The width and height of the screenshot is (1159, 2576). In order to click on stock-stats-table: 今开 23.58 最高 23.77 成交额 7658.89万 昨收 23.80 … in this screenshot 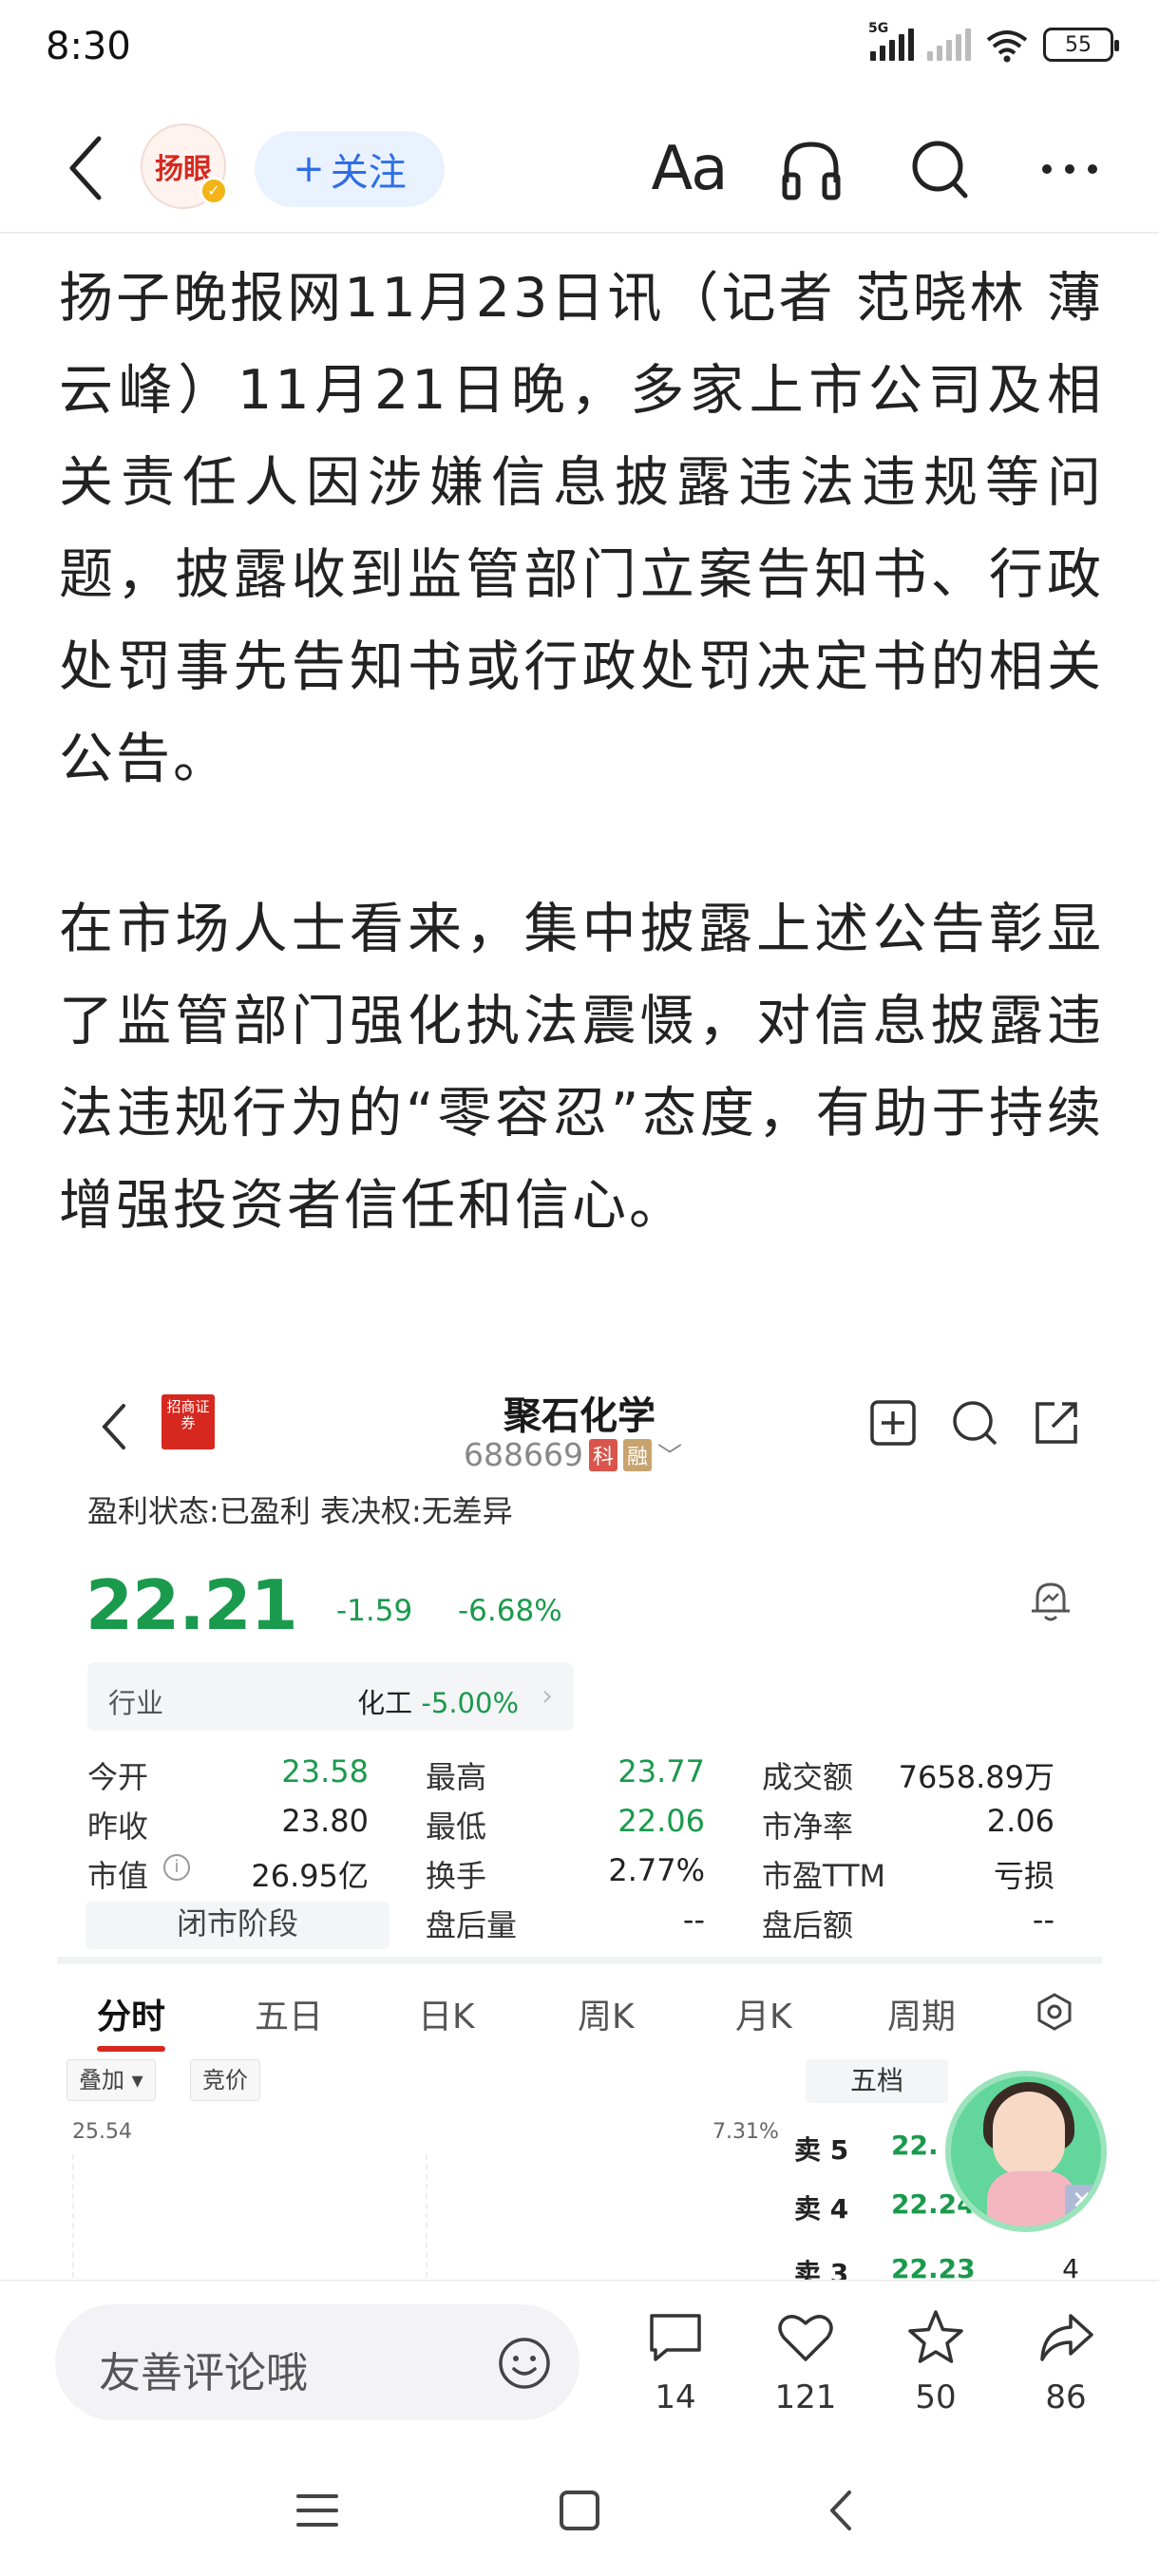, I will do `click(580, 1848)`.